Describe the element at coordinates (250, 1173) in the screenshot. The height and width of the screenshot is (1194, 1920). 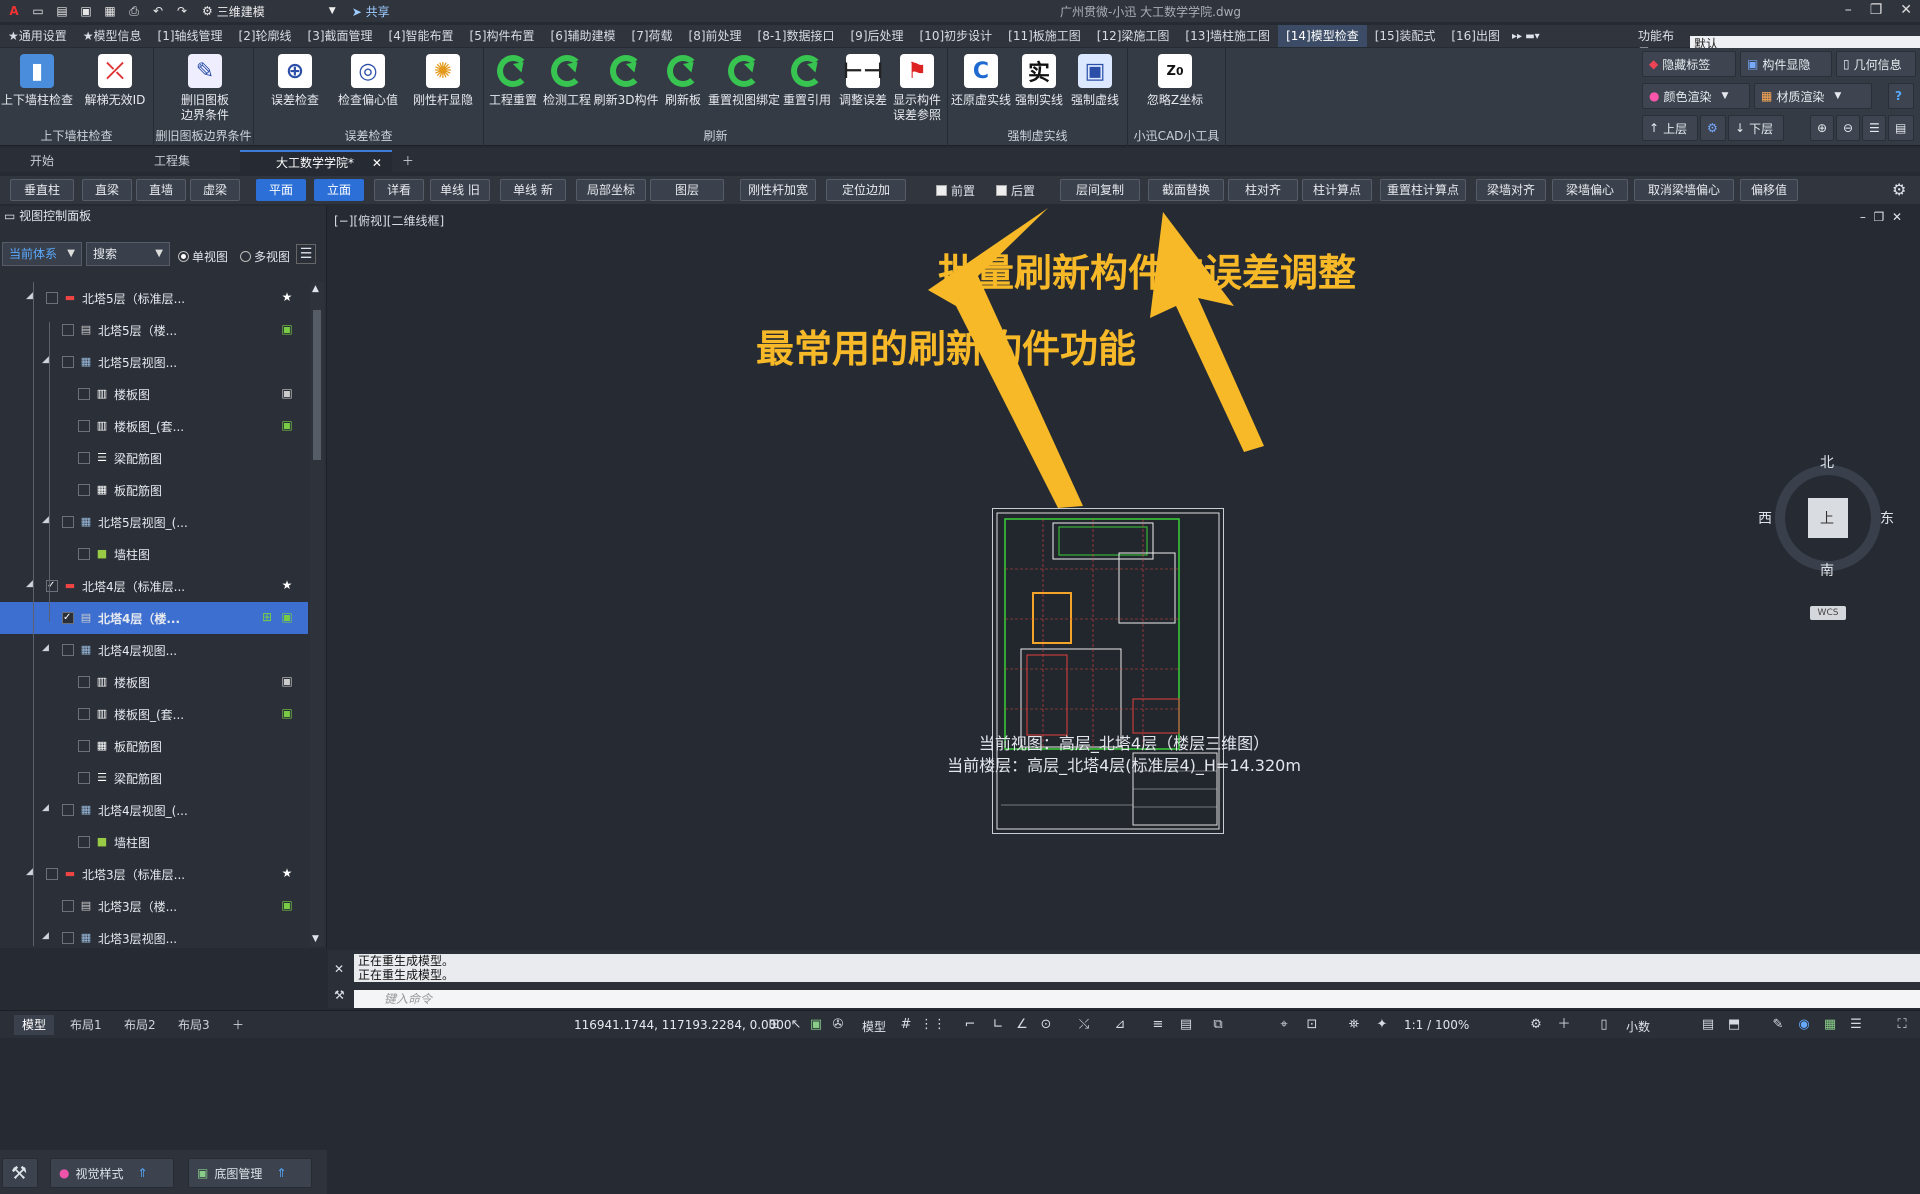
I see `base-map-button: ▣ 底图管理 ⇑` at that location.